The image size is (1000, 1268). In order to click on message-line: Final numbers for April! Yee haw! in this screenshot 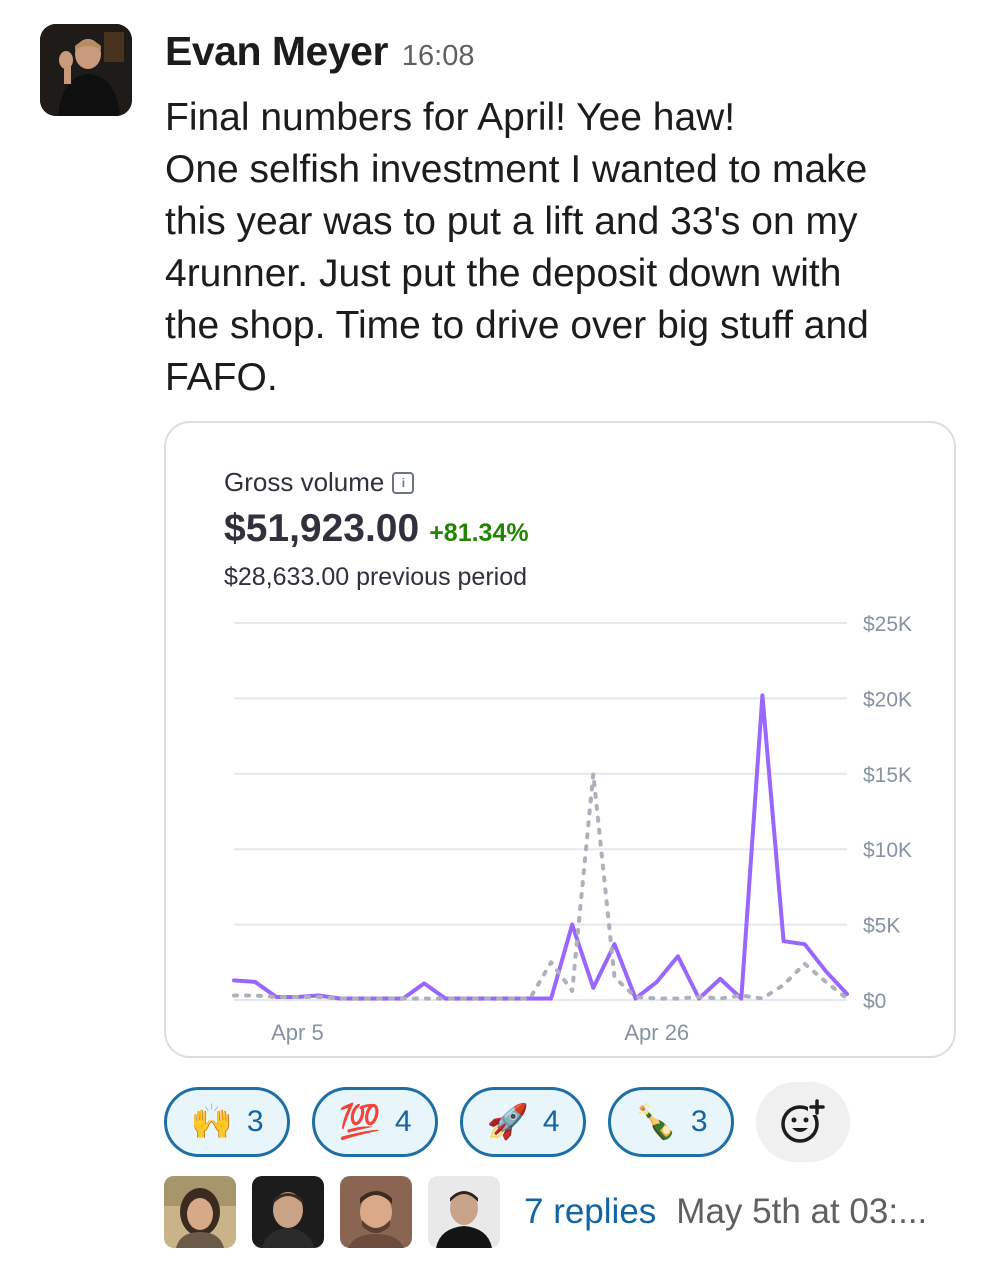, I will do `click(450, 117)`.